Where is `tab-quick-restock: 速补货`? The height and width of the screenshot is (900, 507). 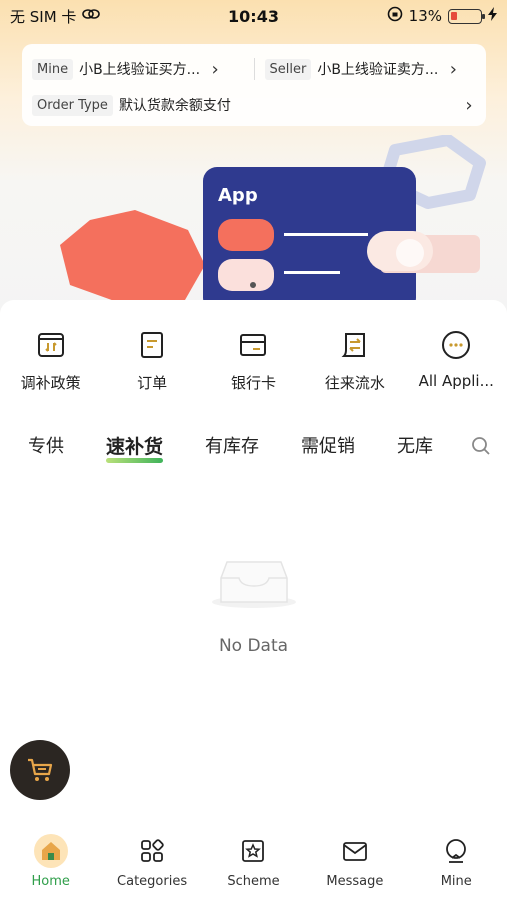
tab-quick-restock: 速补货 is located at coordinates (135, 447).